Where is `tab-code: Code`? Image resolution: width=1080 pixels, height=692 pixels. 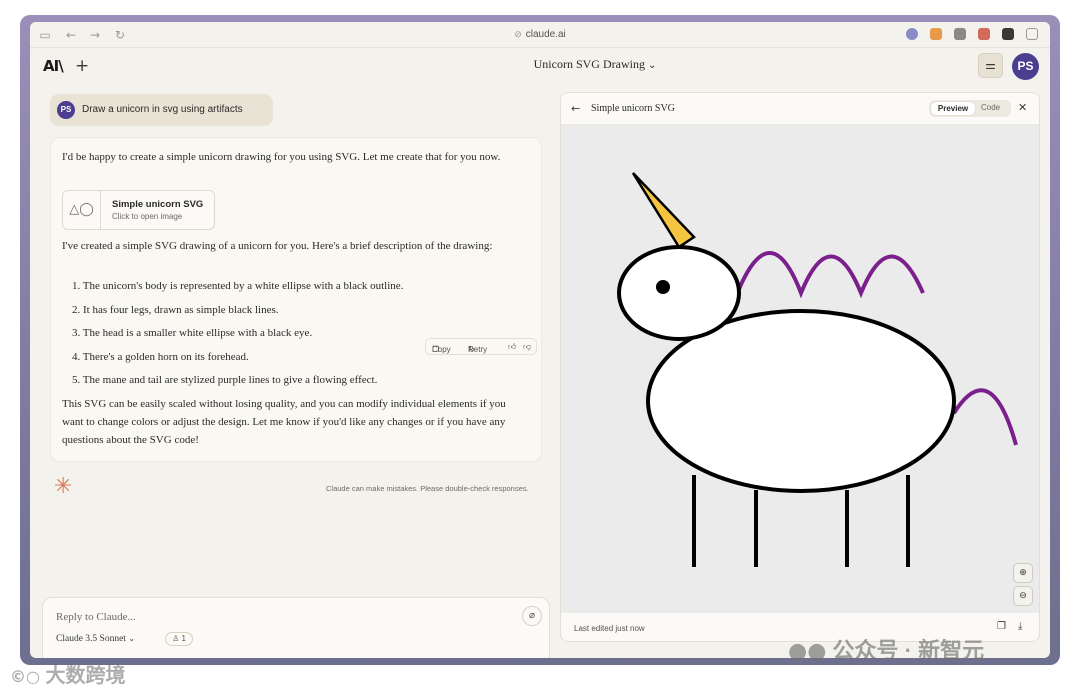
tab-code: Code is located at coordinates (990, 107).